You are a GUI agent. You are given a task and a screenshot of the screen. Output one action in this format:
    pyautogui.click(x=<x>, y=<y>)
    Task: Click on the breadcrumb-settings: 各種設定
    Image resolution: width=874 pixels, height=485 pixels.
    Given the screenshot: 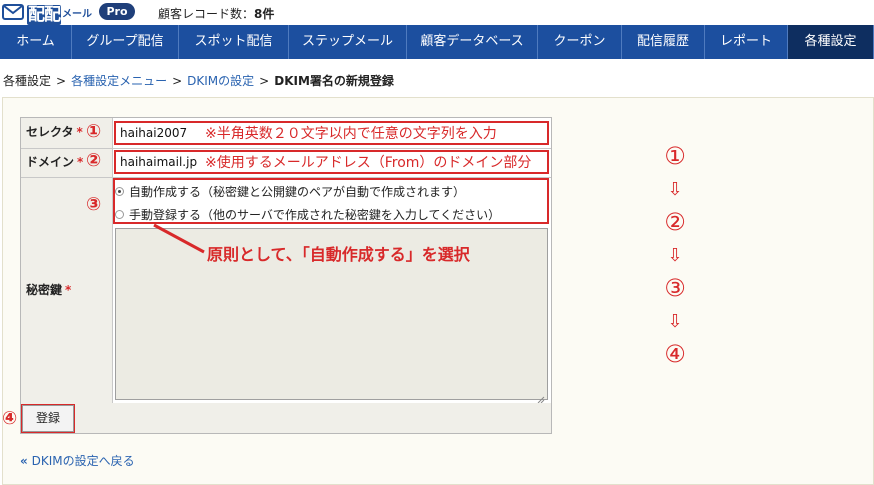 What is the action you would take?
    pyautogui.click(x=27, y=81)
    